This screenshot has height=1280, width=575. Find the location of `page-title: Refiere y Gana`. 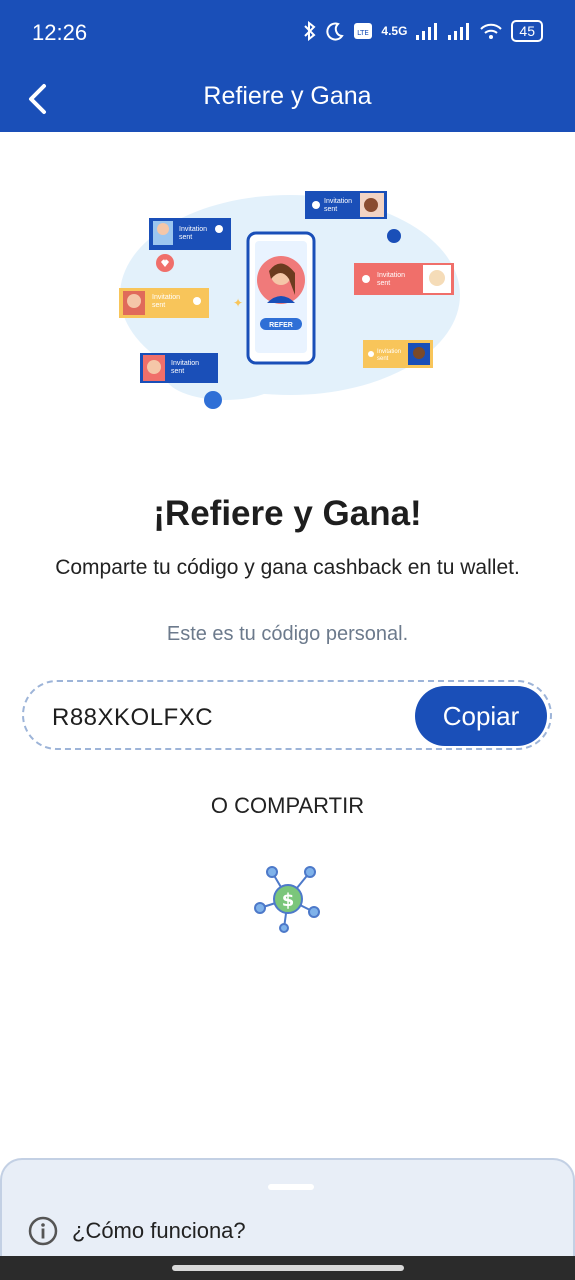

page-title: Refiere y Gana is located at coordinates (287, 96).